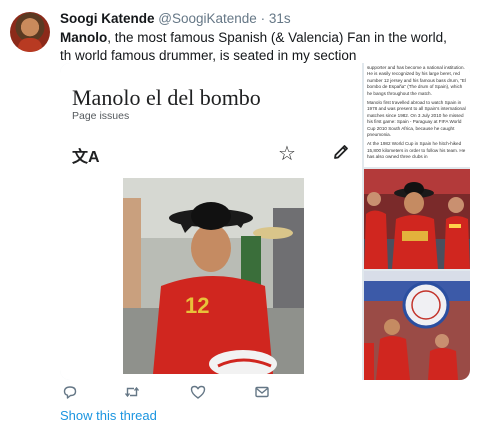 Image resolution: width=480 pixels, height=427 pixels. What do you see at coordinates (198, 392) in the screenshot?
I see `heart-icon` at bounding box center [198, 392].